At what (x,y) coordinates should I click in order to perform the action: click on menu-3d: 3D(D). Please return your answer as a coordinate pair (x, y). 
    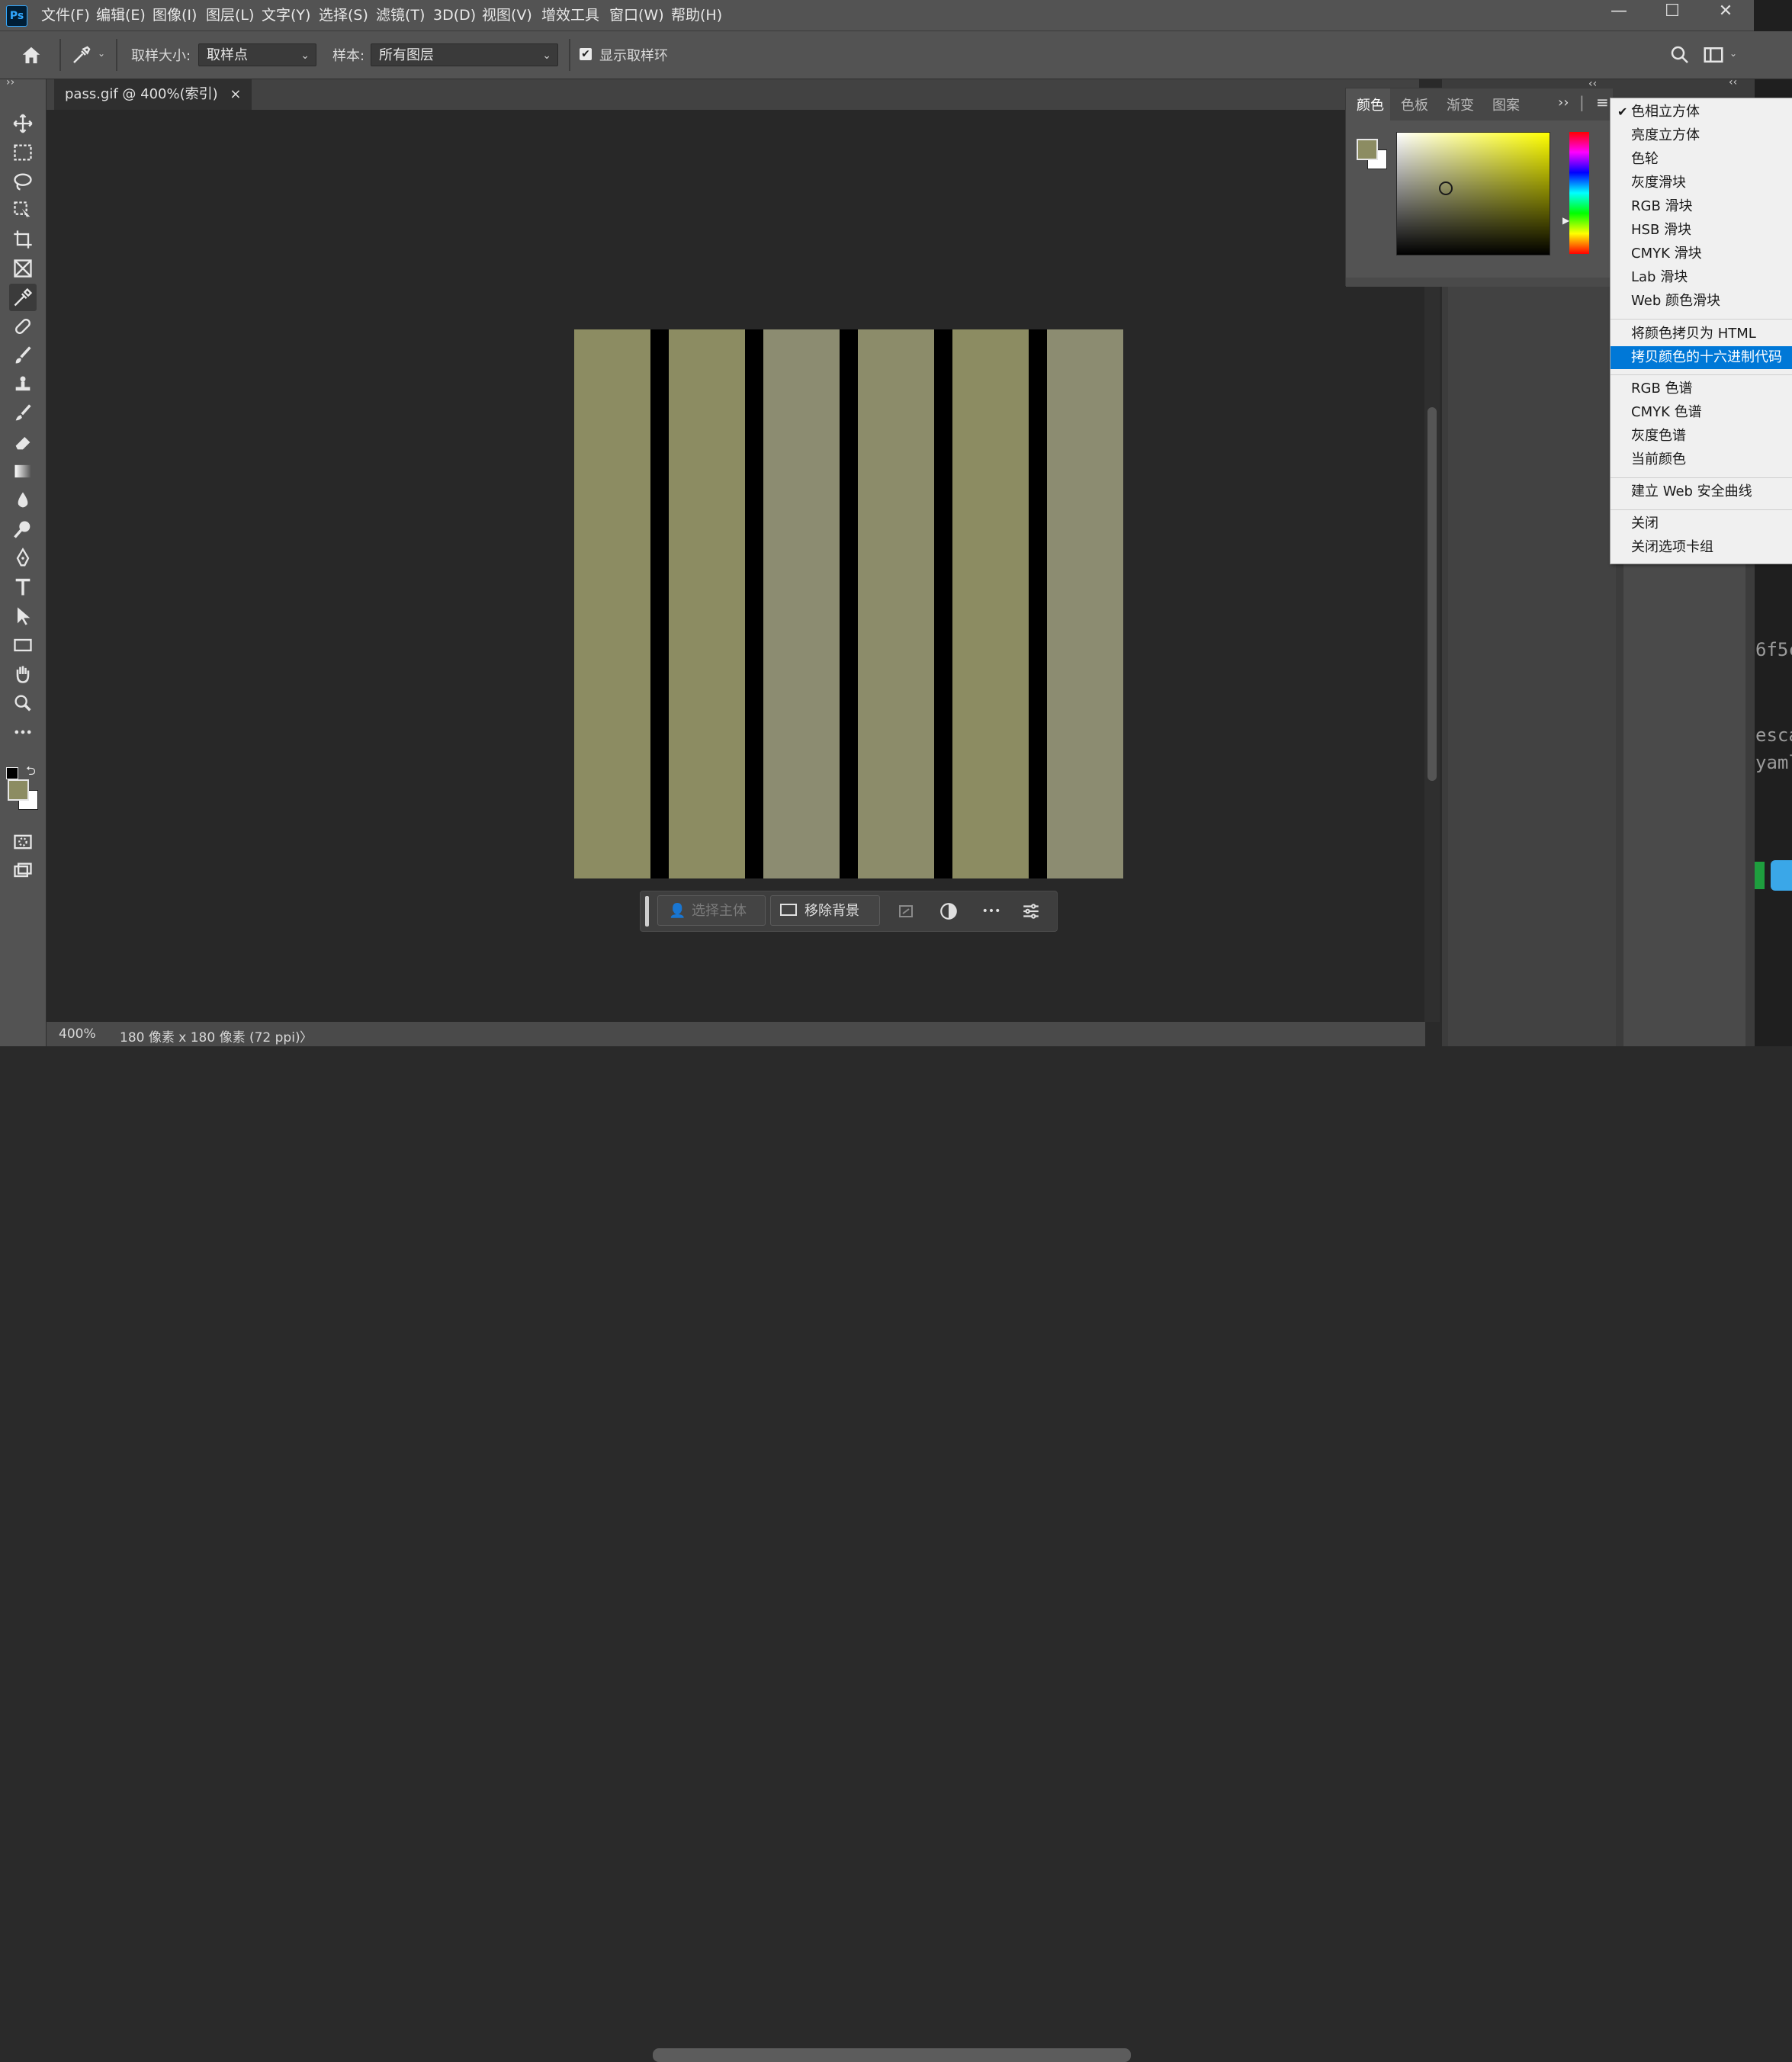
    Looking at the image, I should click on (455, 15).